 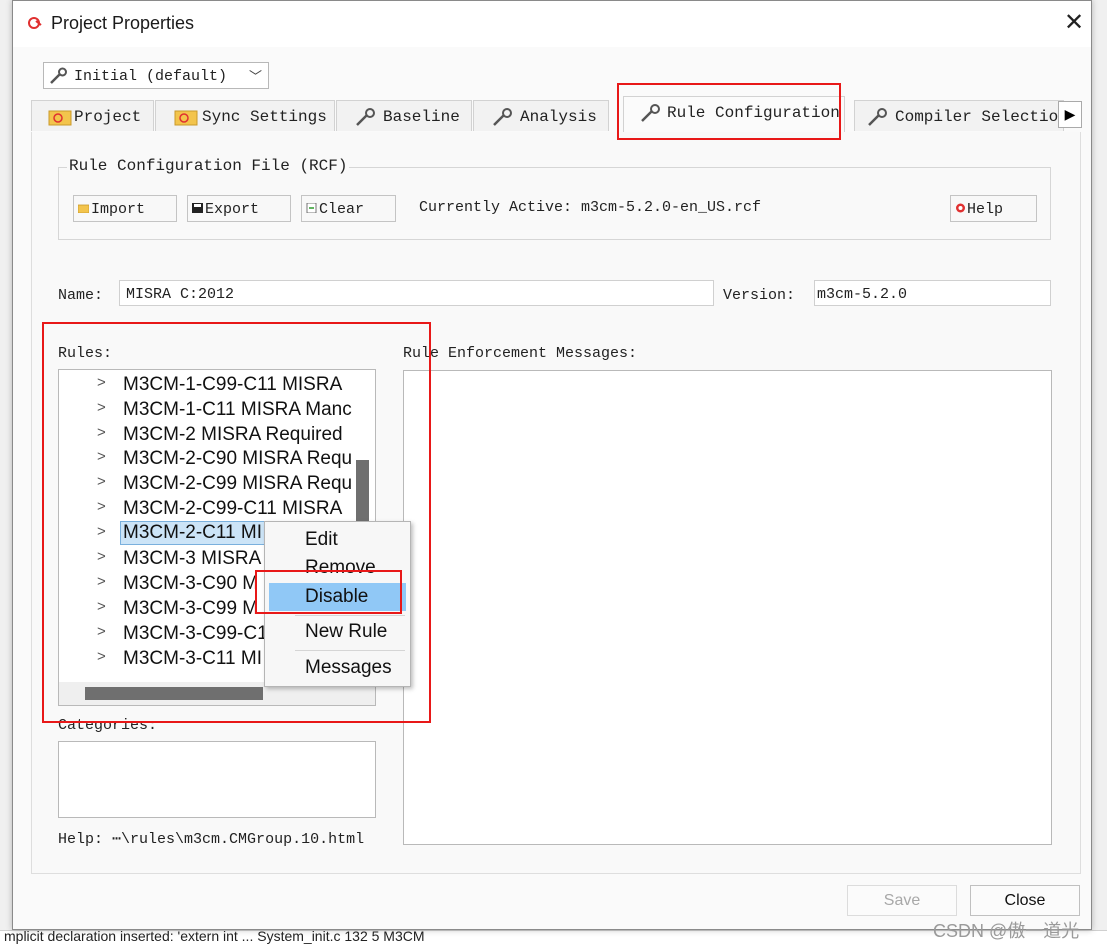 I want to click on menu-item-new-rule: New Rule, so click(x=337, y=632).